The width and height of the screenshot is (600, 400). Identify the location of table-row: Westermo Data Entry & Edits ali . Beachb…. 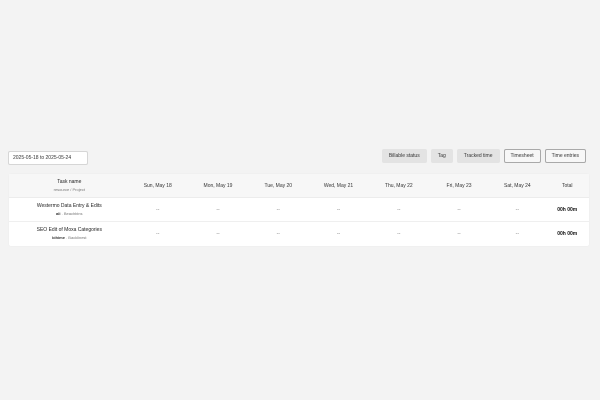
(299, 210).